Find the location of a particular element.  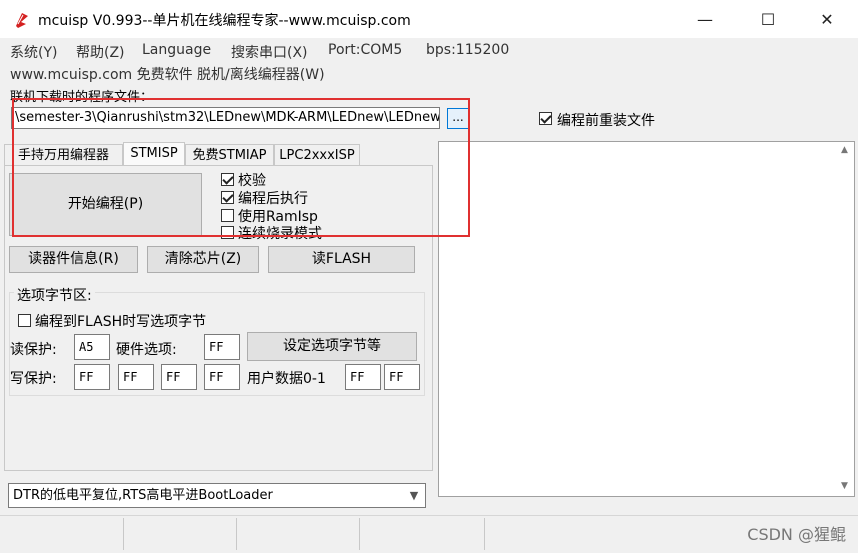

hw-option-input: FF is located at coordinates (222, 347).